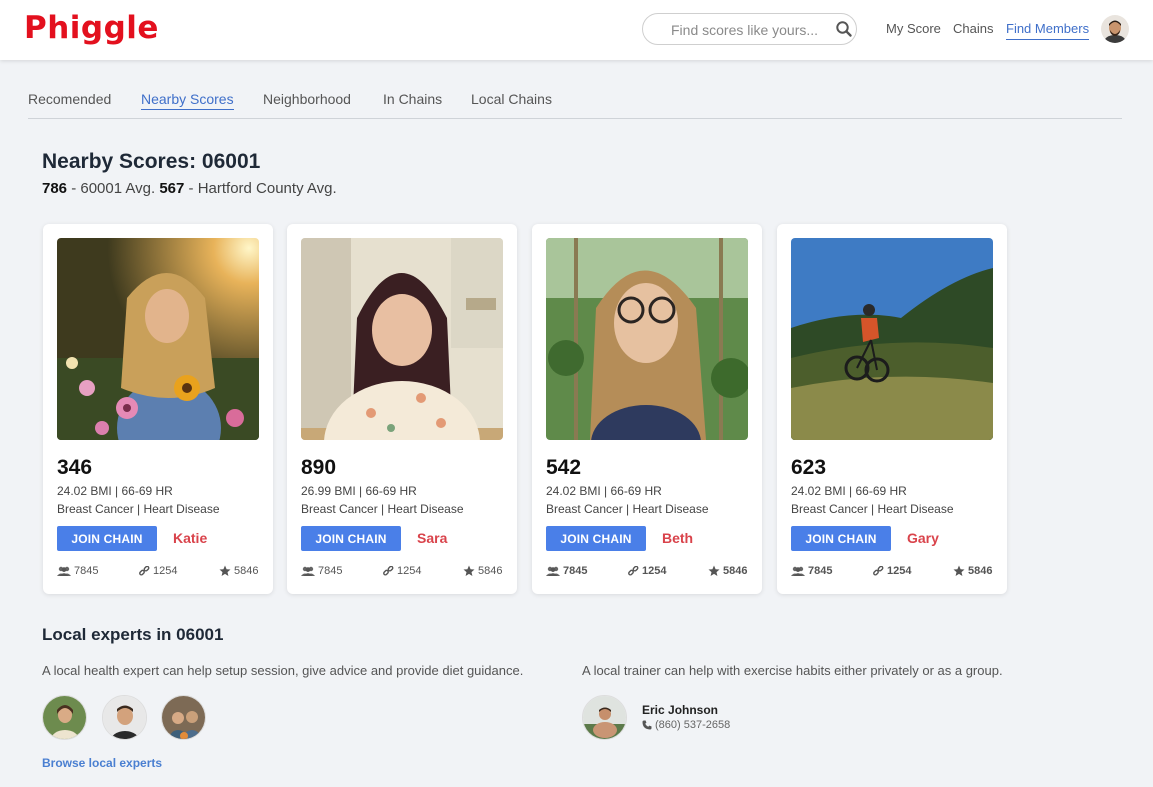 The image size is (1153, 787). What do you see at coordinates (307, 99) in the screenshot?
I see `tab-neighborhood: Neighborhood` at bounding box center [307, 99].